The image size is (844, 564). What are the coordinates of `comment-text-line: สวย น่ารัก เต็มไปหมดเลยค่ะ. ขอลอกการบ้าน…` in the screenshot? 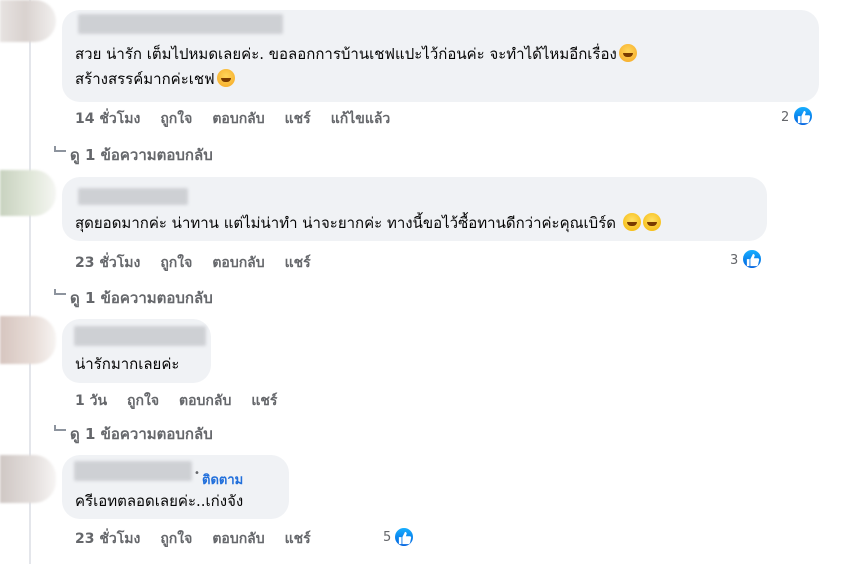 It's located at (346, 54).